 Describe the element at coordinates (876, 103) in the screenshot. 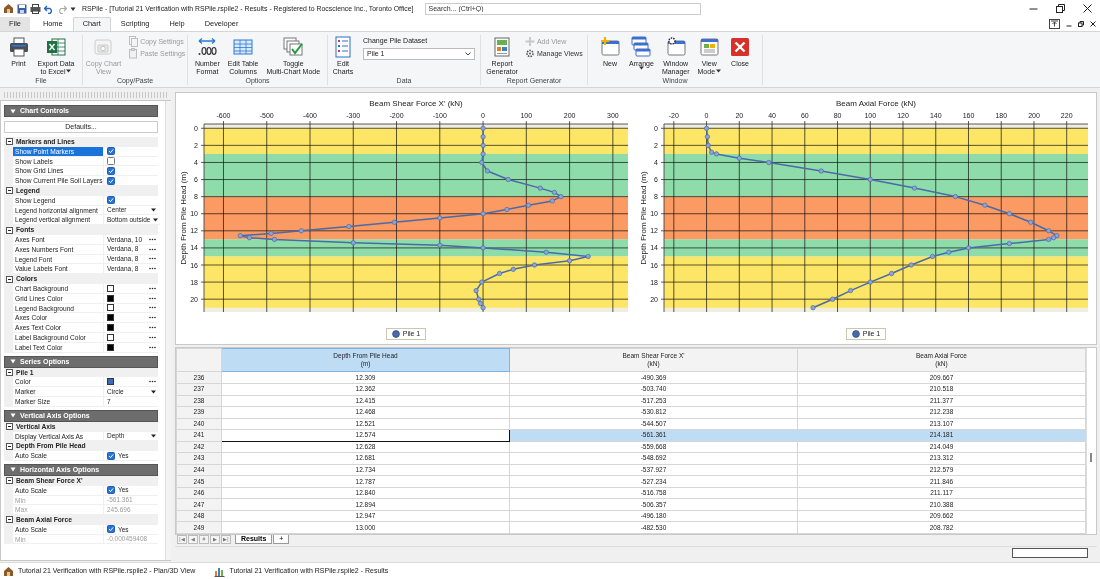

I see `axis-title: Beam Axial Force (kN)` at that location.